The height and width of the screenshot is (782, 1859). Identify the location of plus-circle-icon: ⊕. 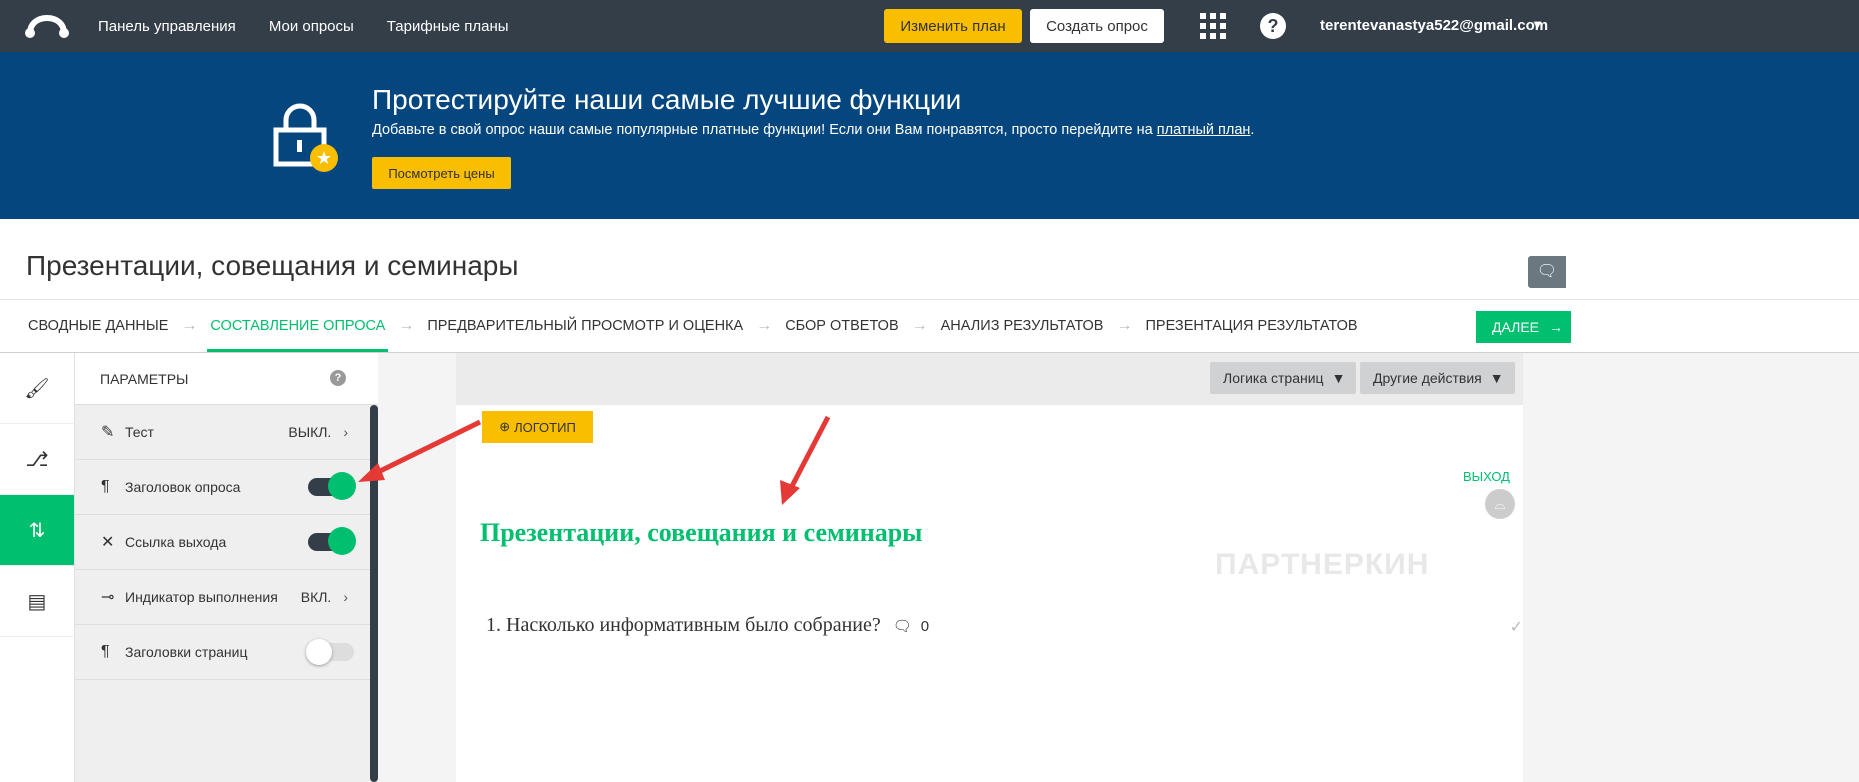
(505, 426).